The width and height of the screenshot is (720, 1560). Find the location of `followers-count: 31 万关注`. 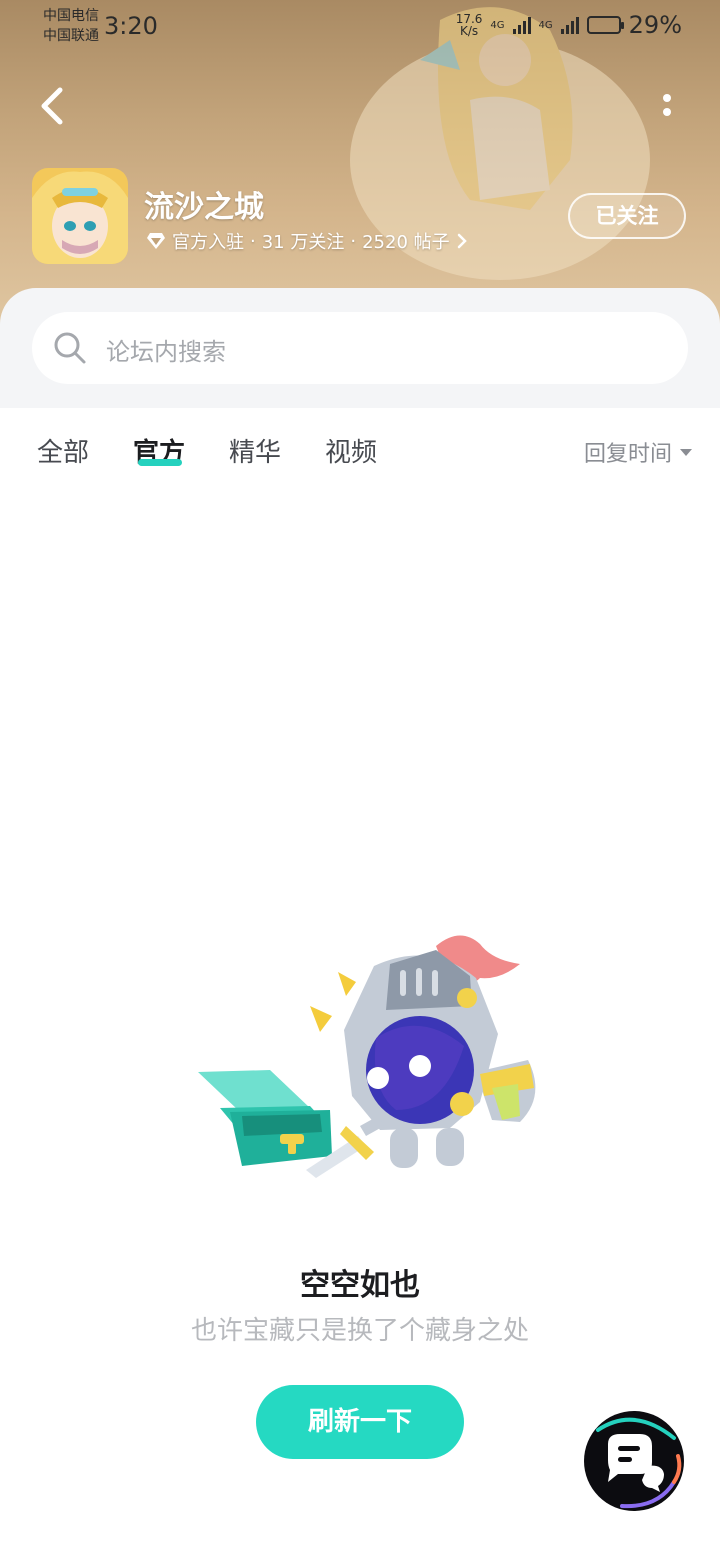

followers-count: 31 万关注 is located at coordinates (303, 242).